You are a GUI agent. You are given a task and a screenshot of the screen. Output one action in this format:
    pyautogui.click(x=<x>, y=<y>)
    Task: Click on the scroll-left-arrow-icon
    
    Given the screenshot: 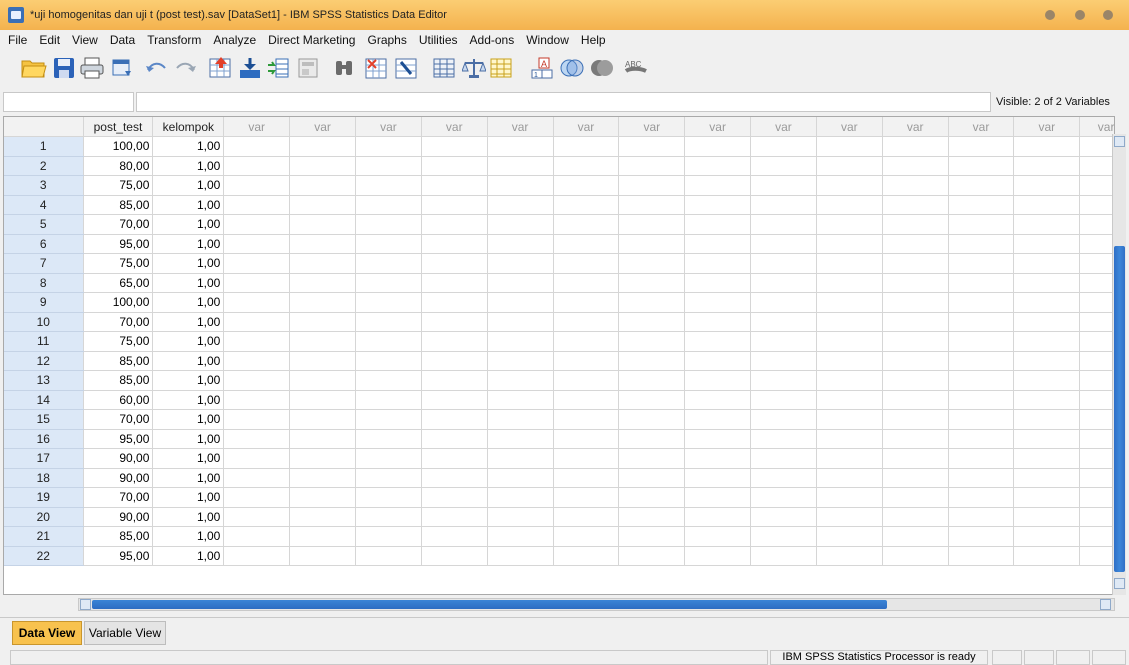 What is the action you would take?
    pyautogui.click(x=85, y=604)
    